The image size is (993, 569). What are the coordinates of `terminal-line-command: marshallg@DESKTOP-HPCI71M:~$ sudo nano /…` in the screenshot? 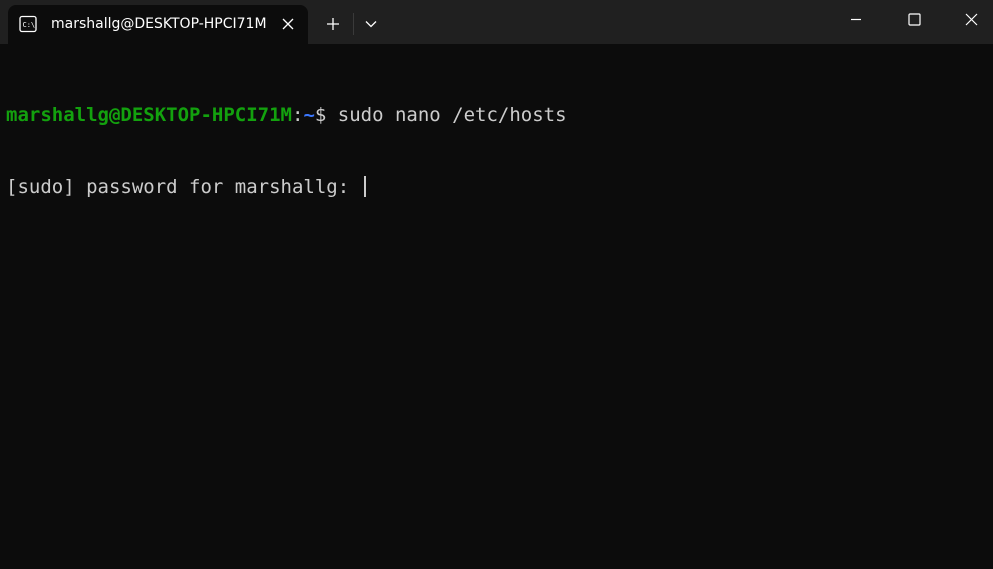 It's located at (499, 115).